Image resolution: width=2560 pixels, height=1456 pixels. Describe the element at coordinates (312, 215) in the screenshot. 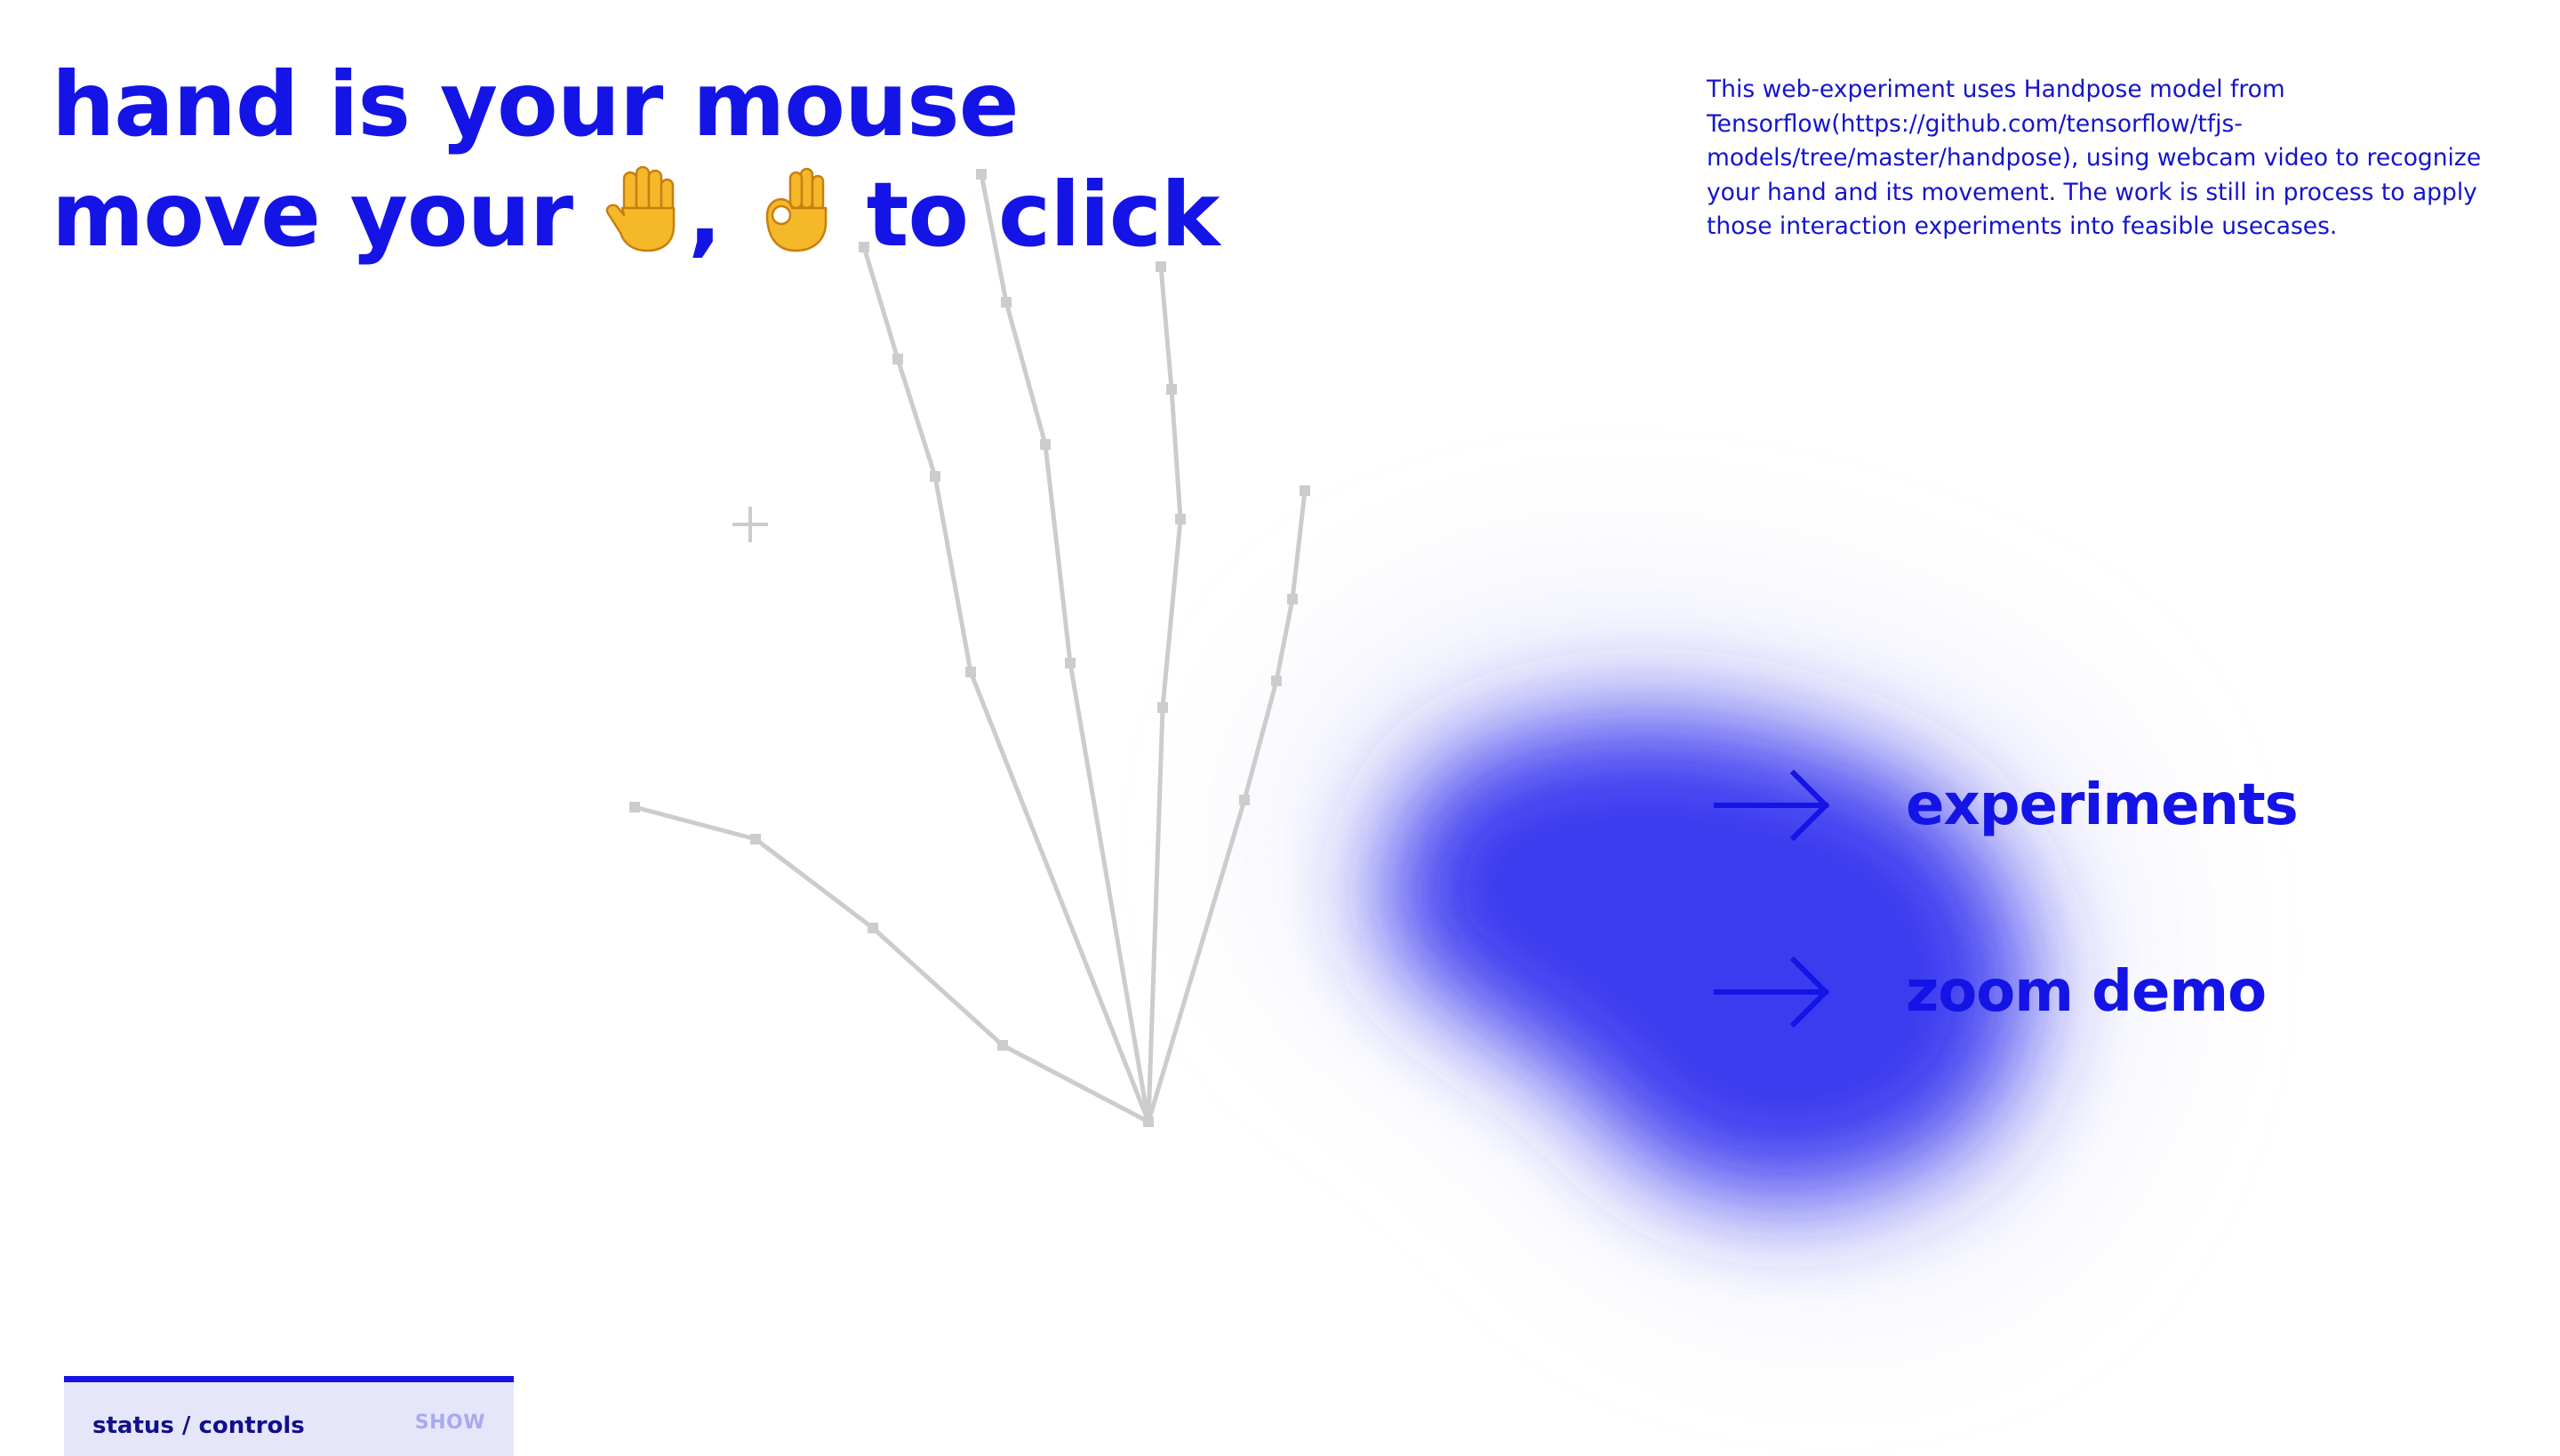

I see `headline-prefix: move your` at that location.